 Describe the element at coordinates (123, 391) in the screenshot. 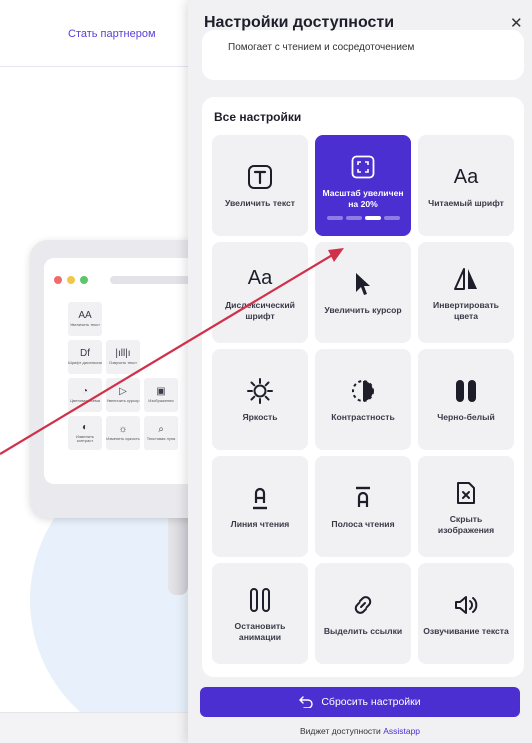

I see `mini-tile-icon: ▷` at that location.